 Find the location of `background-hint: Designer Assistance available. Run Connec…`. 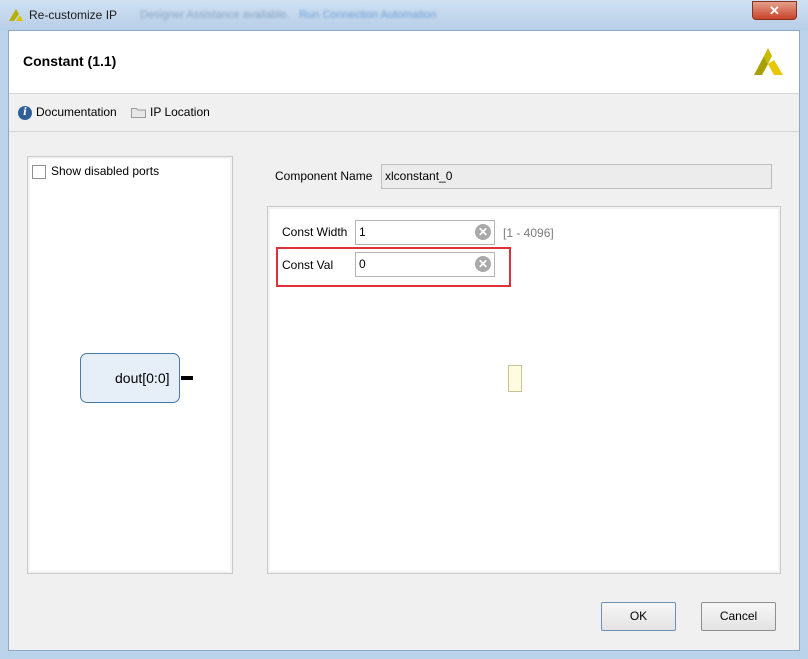

background-hint: Designer Assistance available. Run Connec… is located at coordinates (288, 15).